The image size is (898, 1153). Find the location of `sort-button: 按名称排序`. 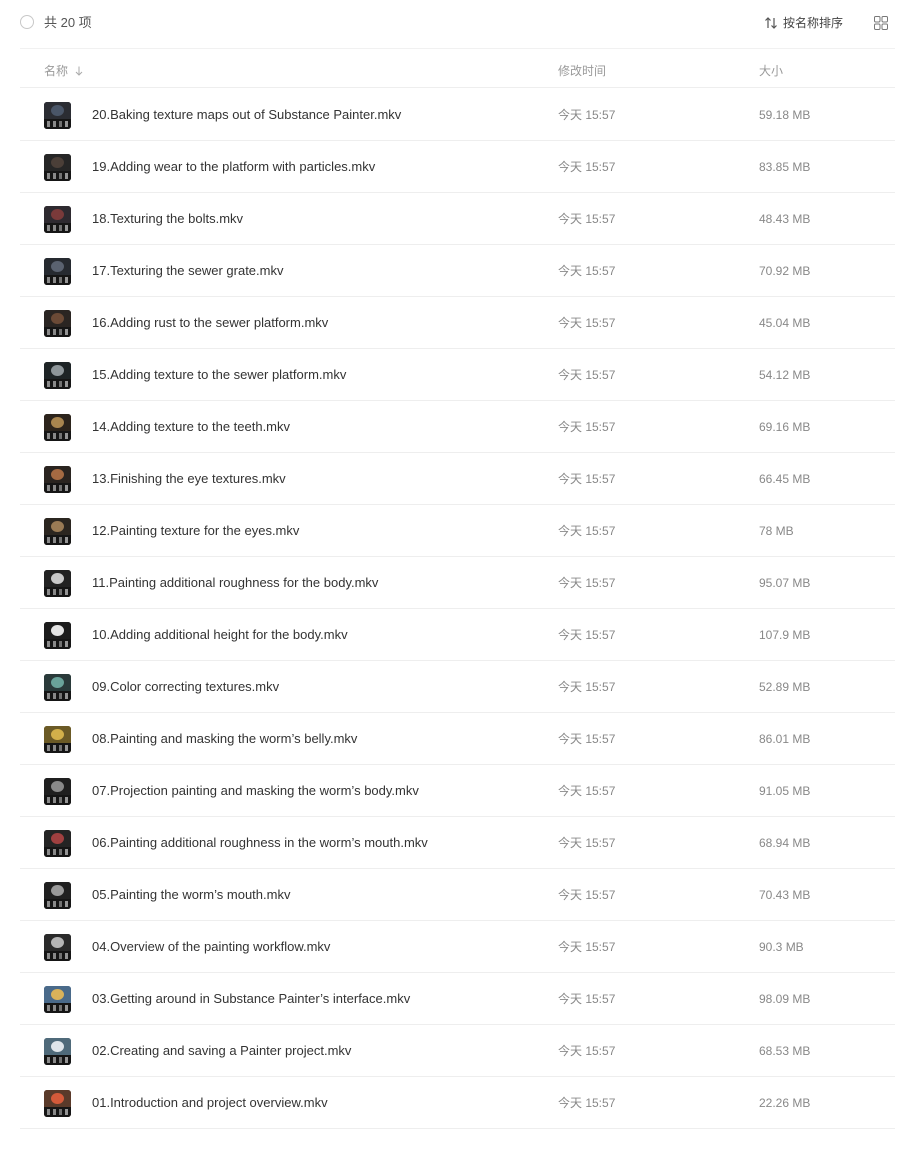

sort-button: 按名称排序 is located at coordinates (803, 23).